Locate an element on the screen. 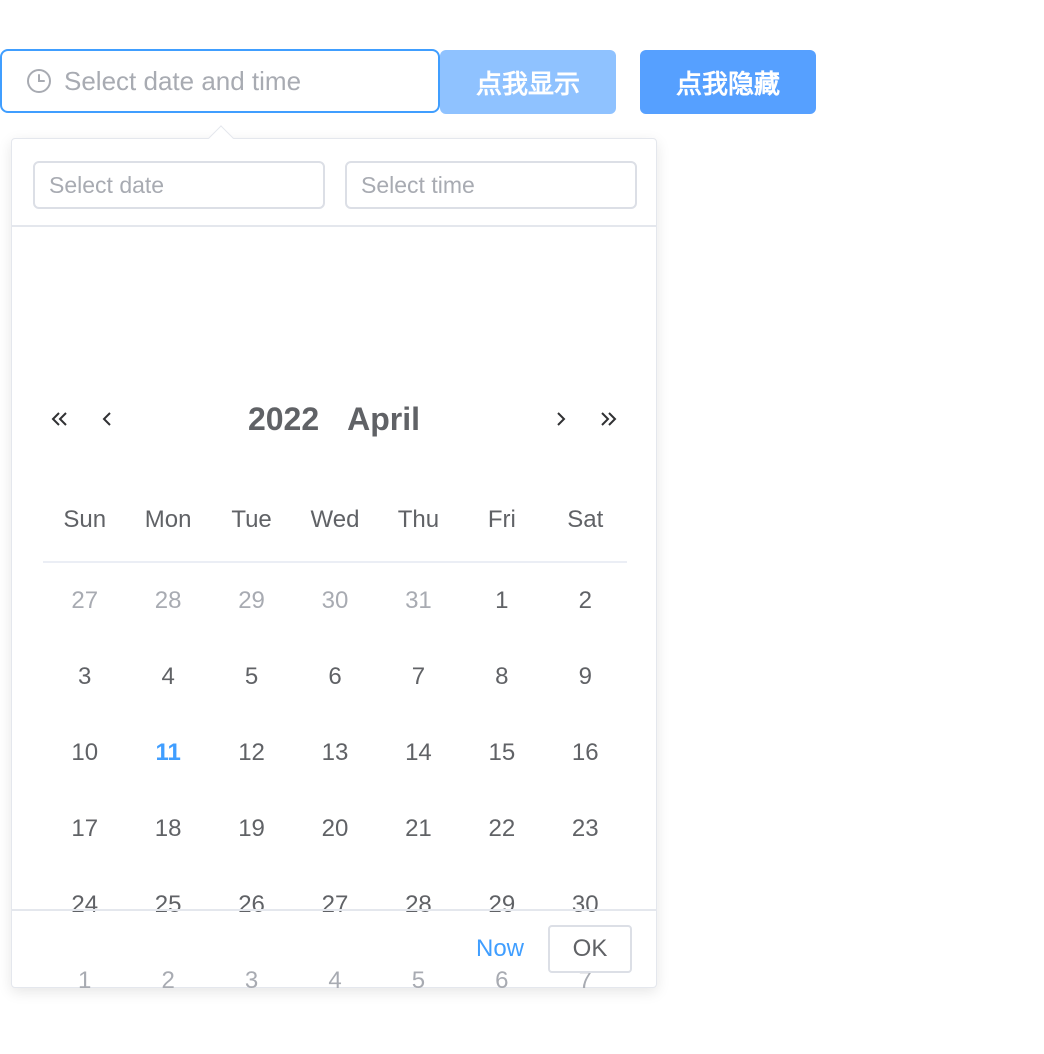  ok-button: OK is located at coordinates (590, 949).